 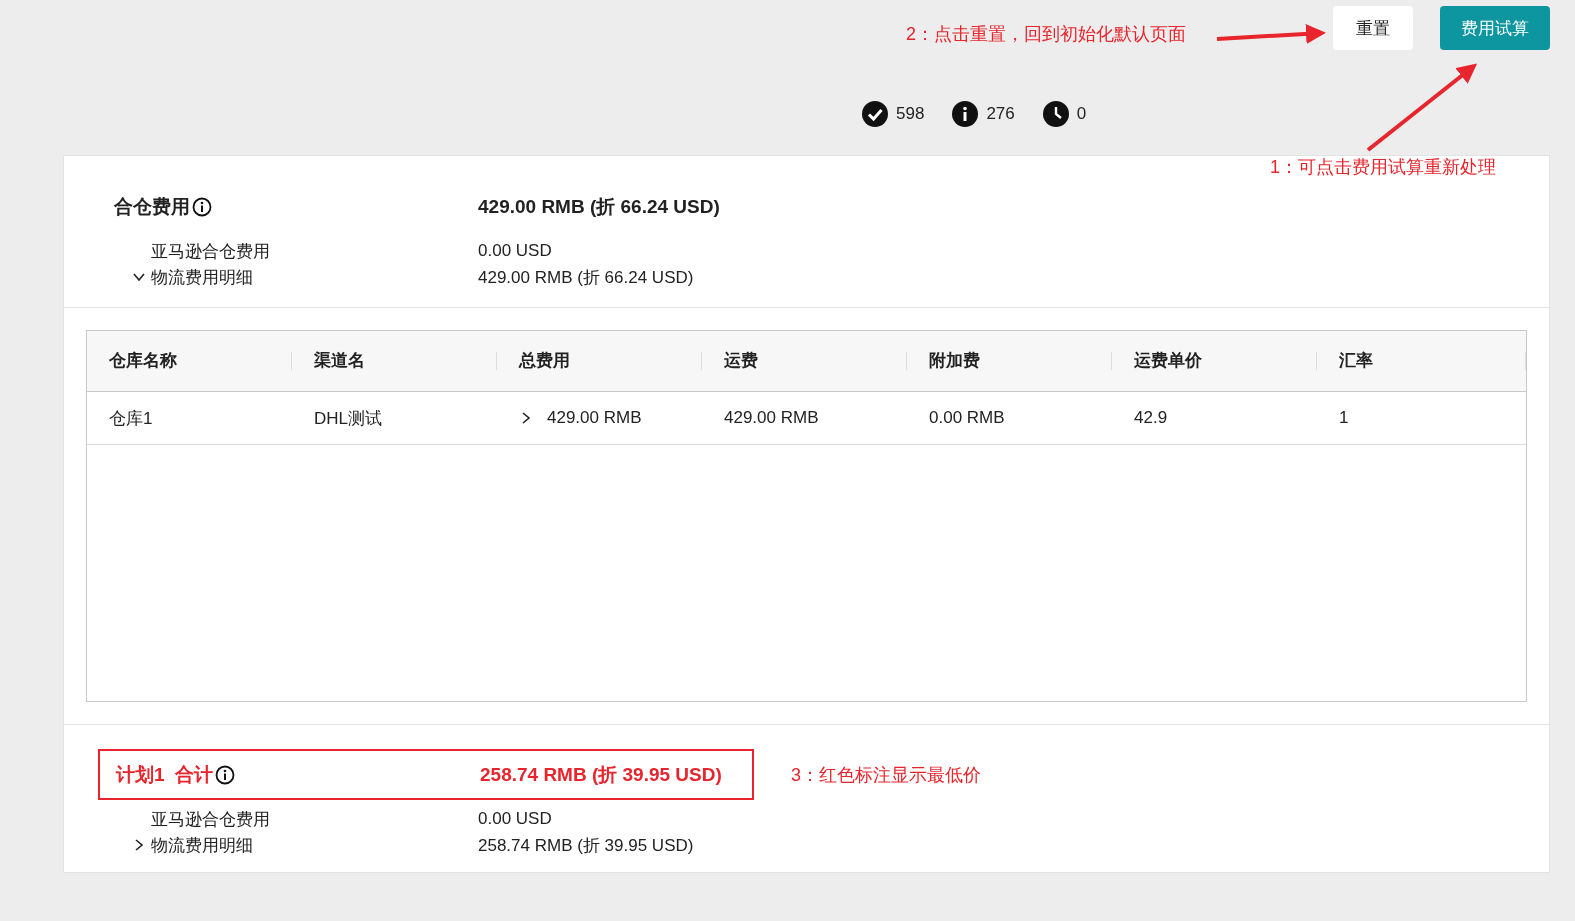 I want to click on column-header: 附加费, so click(x=1009, y=361).